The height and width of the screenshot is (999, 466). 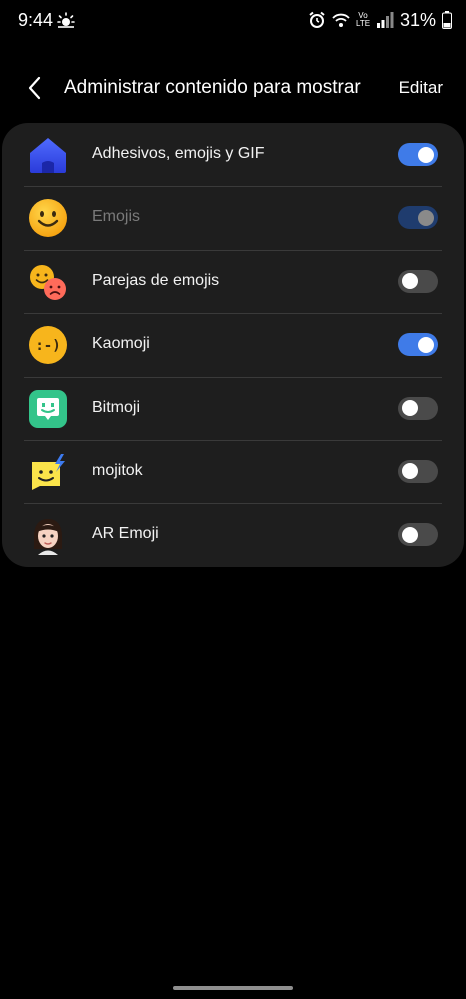 What do you see at coordinates (116, 217) in the screenshot?
I see `list-item-label: Emojis` at bounding box center [116, 217].